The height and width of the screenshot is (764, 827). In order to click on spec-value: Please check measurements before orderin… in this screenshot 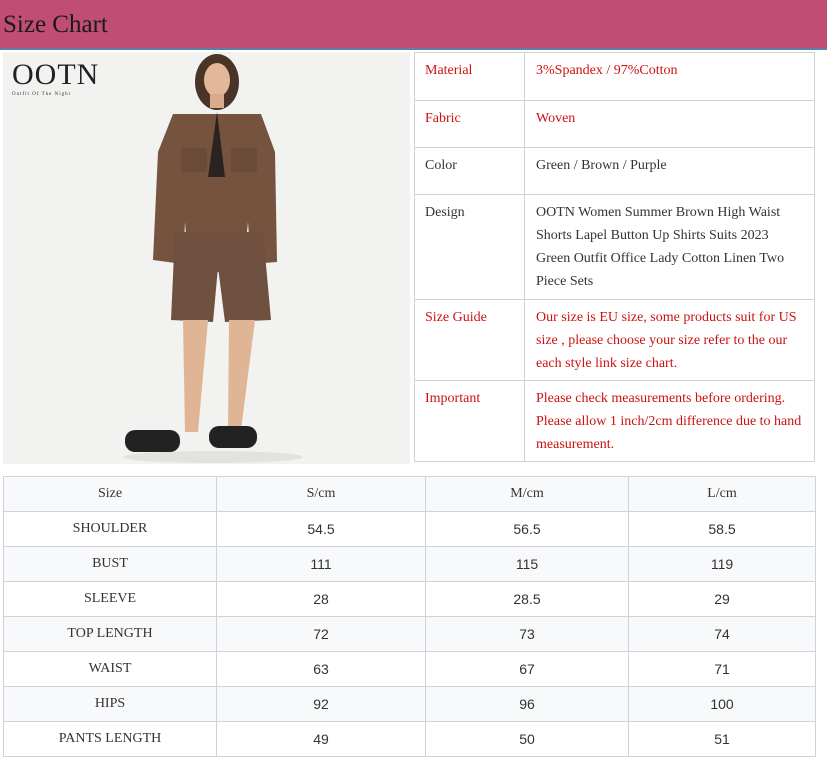, I will do `click(669, 421)`.